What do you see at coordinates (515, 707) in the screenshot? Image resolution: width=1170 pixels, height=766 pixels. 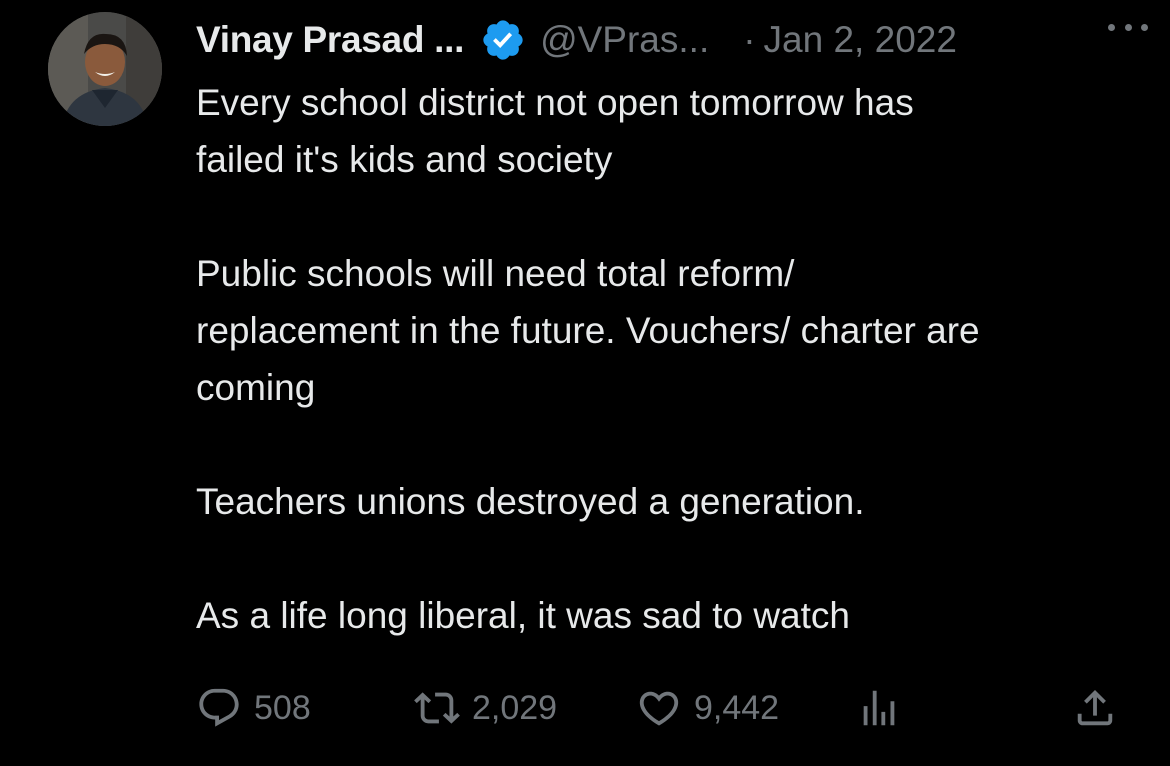 I see `retweet-count: 2,029` at bounding box center [515, 707].